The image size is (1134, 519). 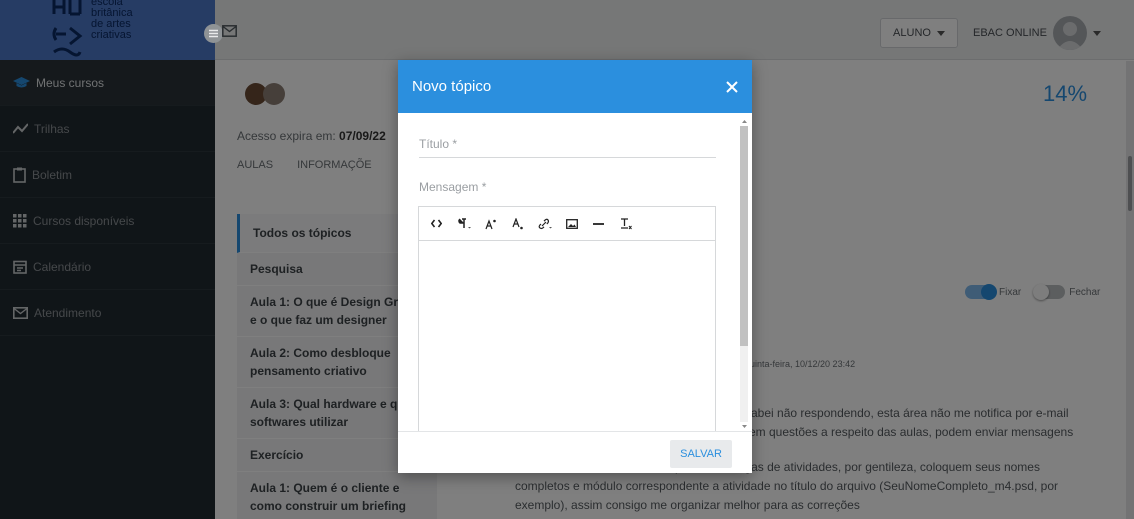 What do you see at coordinates (744, 427) in the screenshot?
I see `scroll-down-icon` at bounding box center [744, 427].